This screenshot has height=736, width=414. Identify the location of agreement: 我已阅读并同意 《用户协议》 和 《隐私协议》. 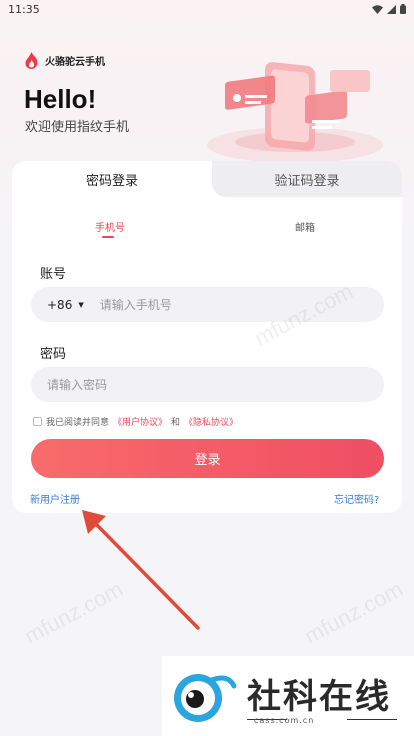
(135, 421).